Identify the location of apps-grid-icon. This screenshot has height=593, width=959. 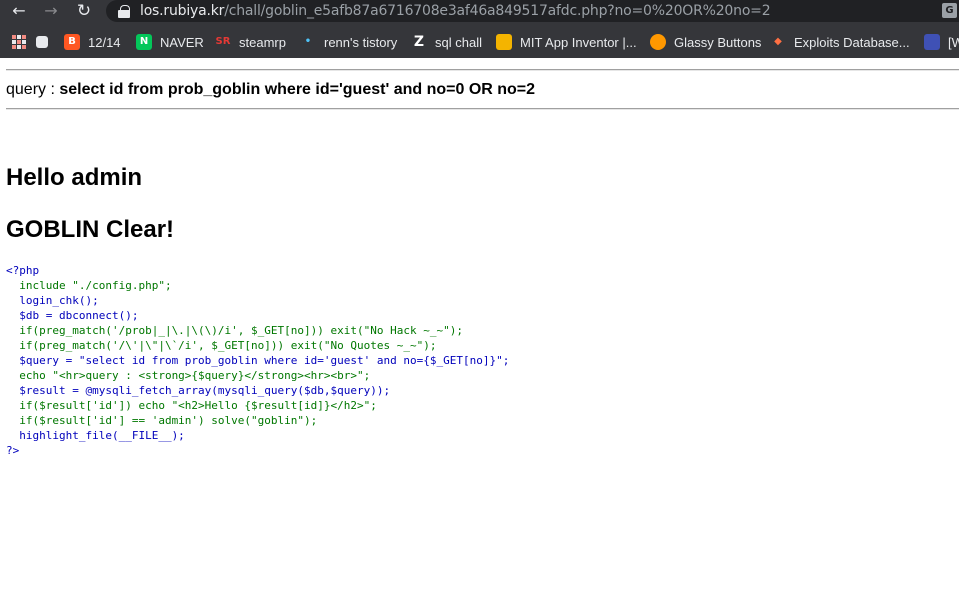
(19, 42).